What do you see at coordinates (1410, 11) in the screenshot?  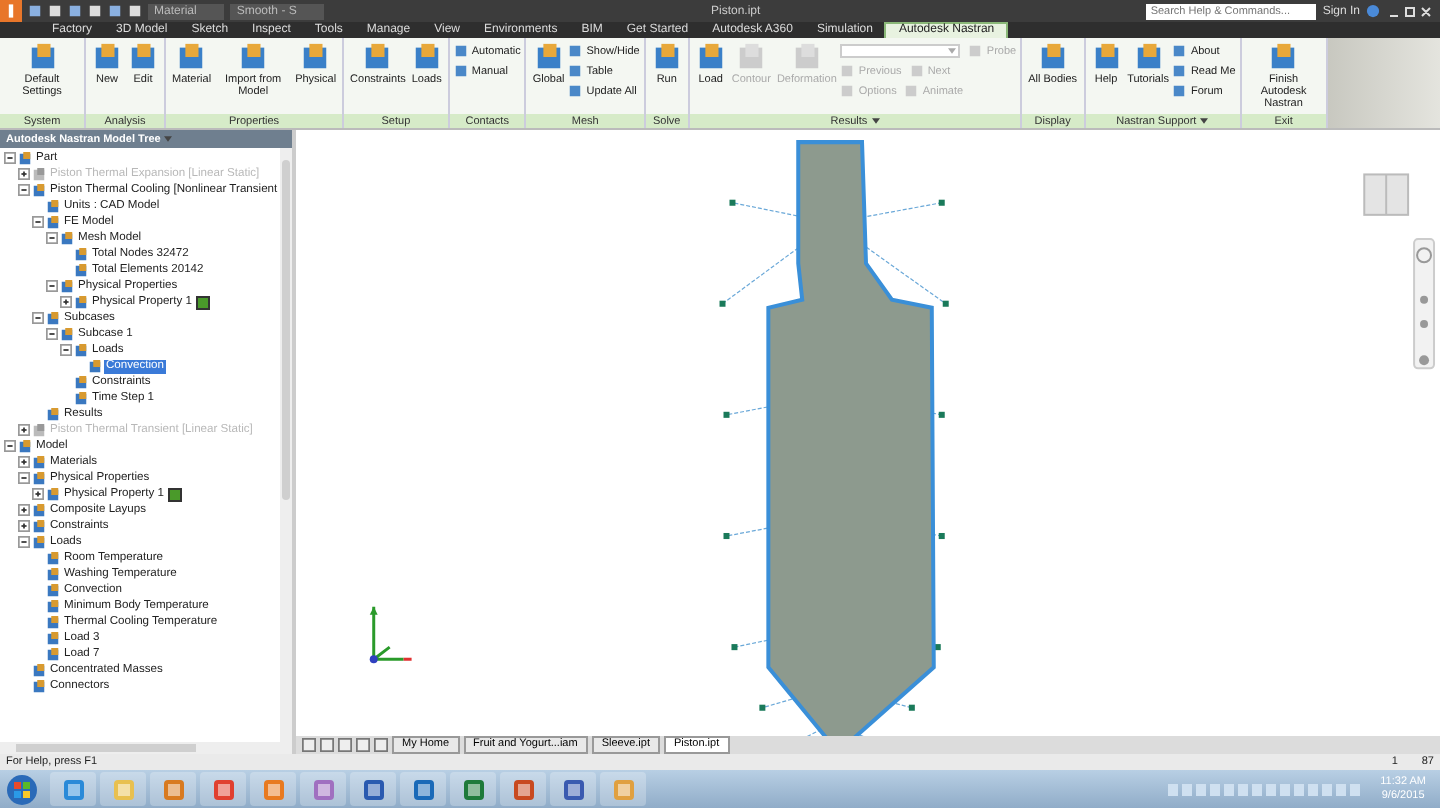 I see `window-controls-icon` at bounding box center [1410, 11].